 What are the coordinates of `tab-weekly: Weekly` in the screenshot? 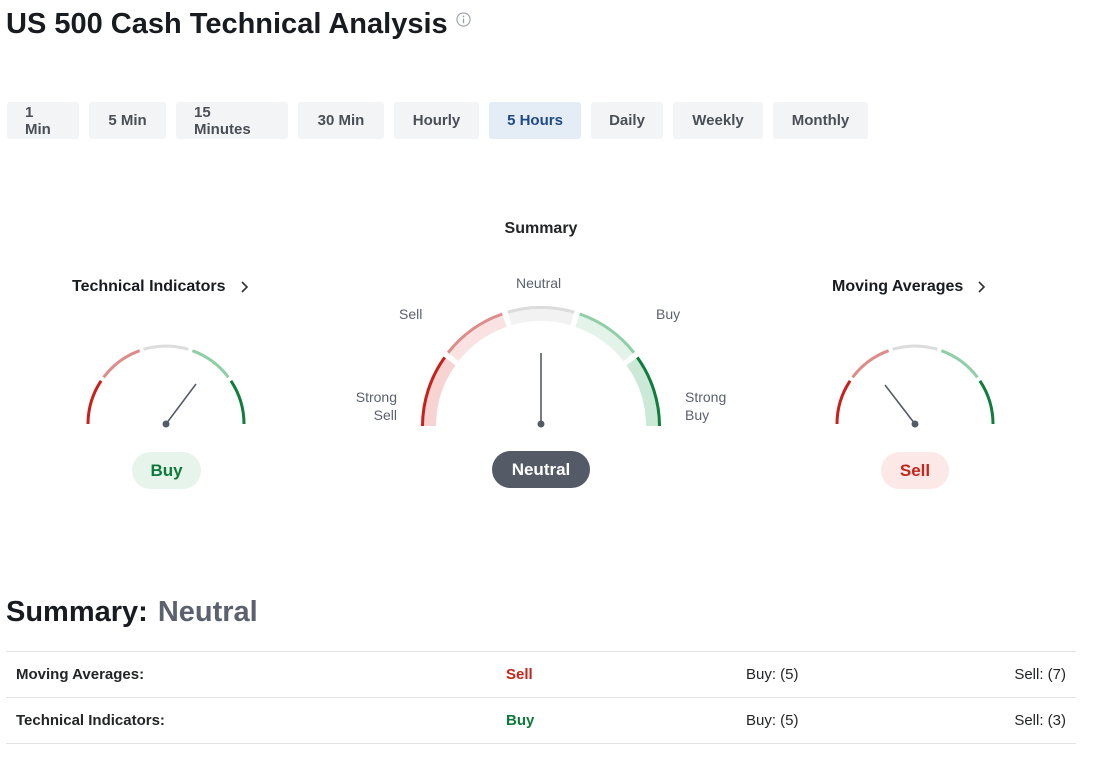 It's located at (718, 120).